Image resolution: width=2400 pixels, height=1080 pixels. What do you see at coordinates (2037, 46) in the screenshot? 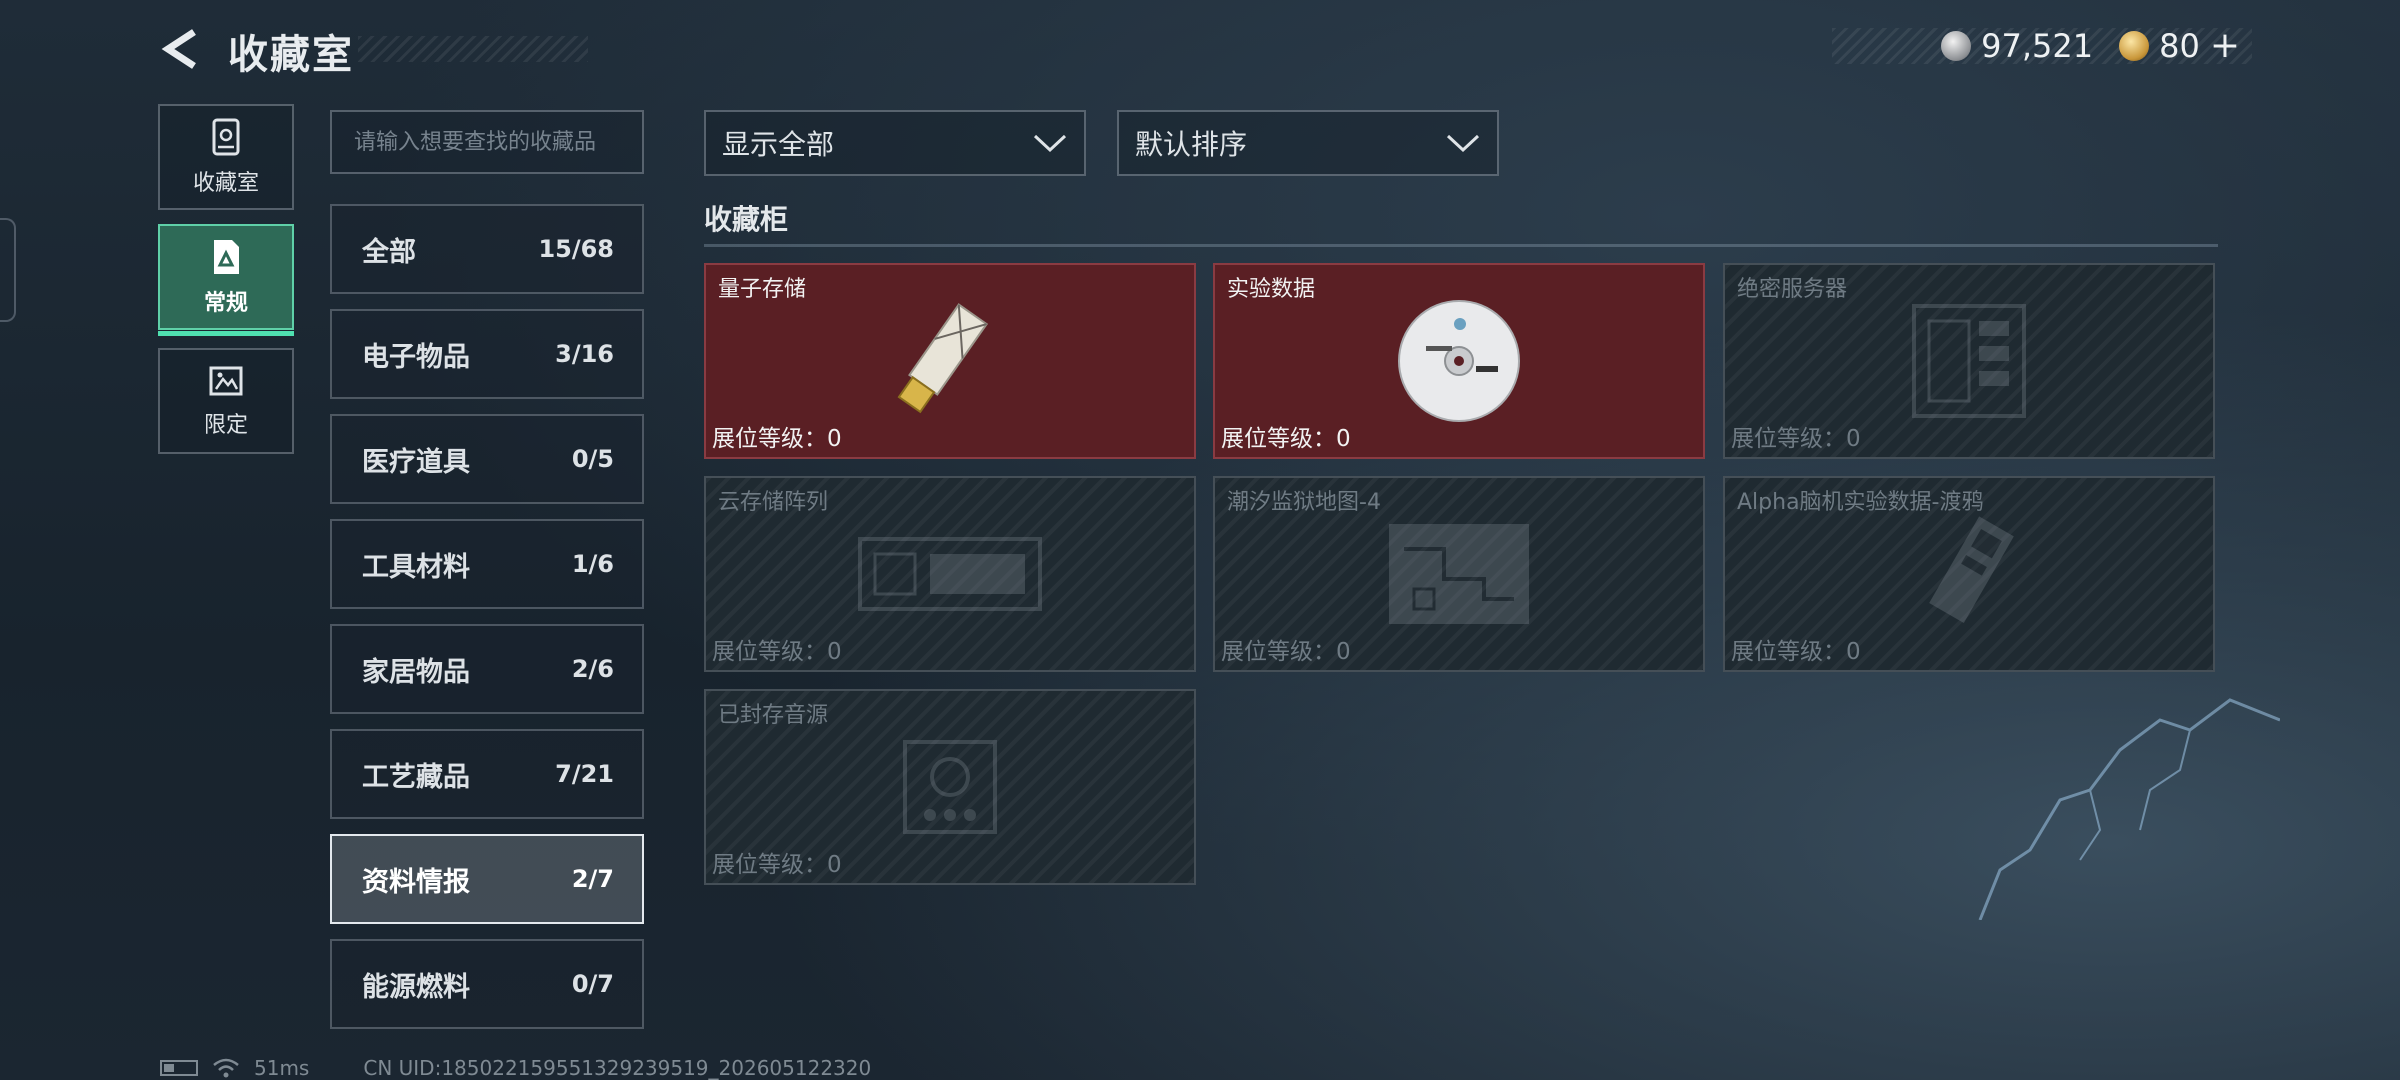
I see `silver-currency-value: 97,521` at bounding box center [2037, 46].